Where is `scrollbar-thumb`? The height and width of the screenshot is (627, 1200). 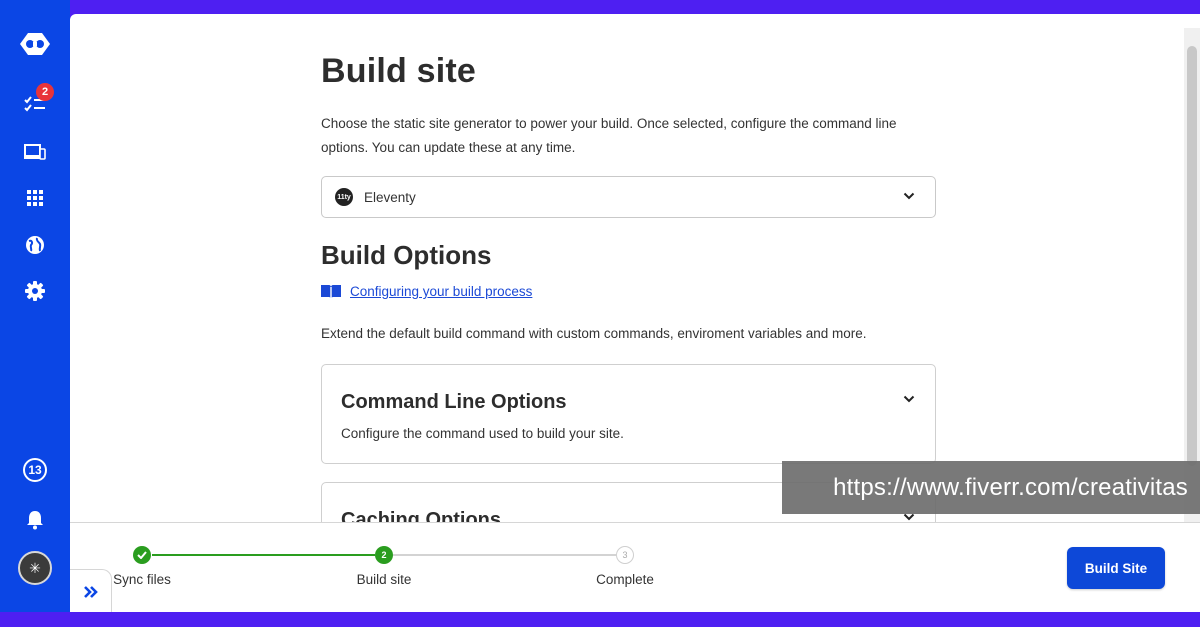 scrollbar-thumb is located at coordinates (1192, 256).